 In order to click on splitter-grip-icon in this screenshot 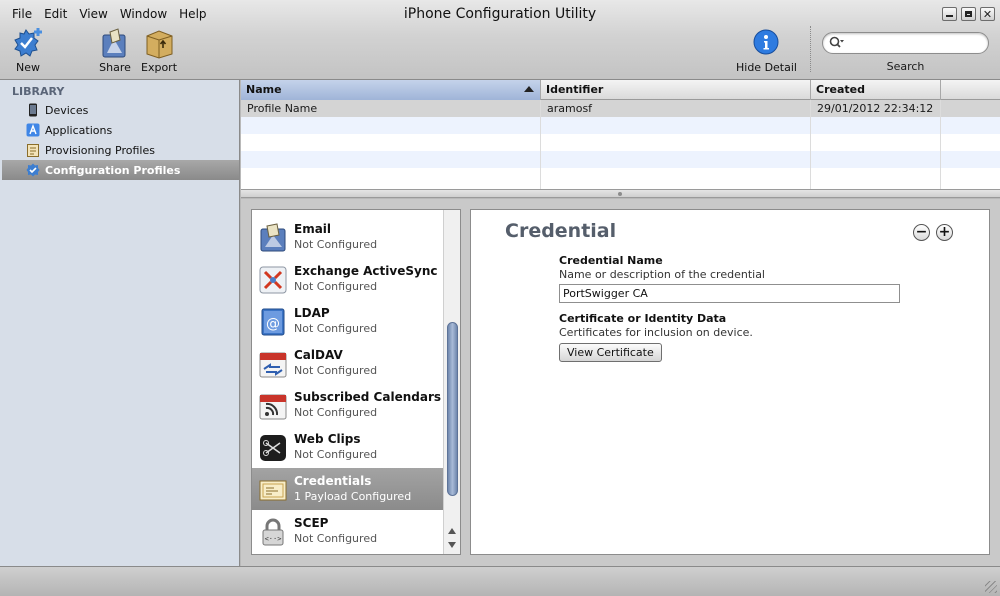, I will do `click(620, 194)`.